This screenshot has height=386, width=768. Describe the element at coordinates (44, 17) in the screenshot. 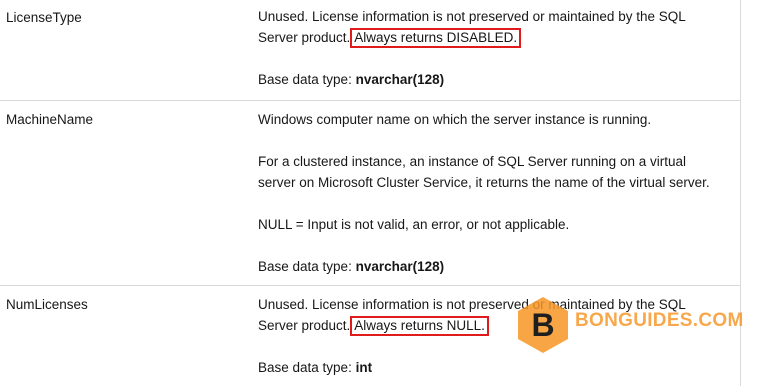

I see `property-name: LicenseType` at that location.